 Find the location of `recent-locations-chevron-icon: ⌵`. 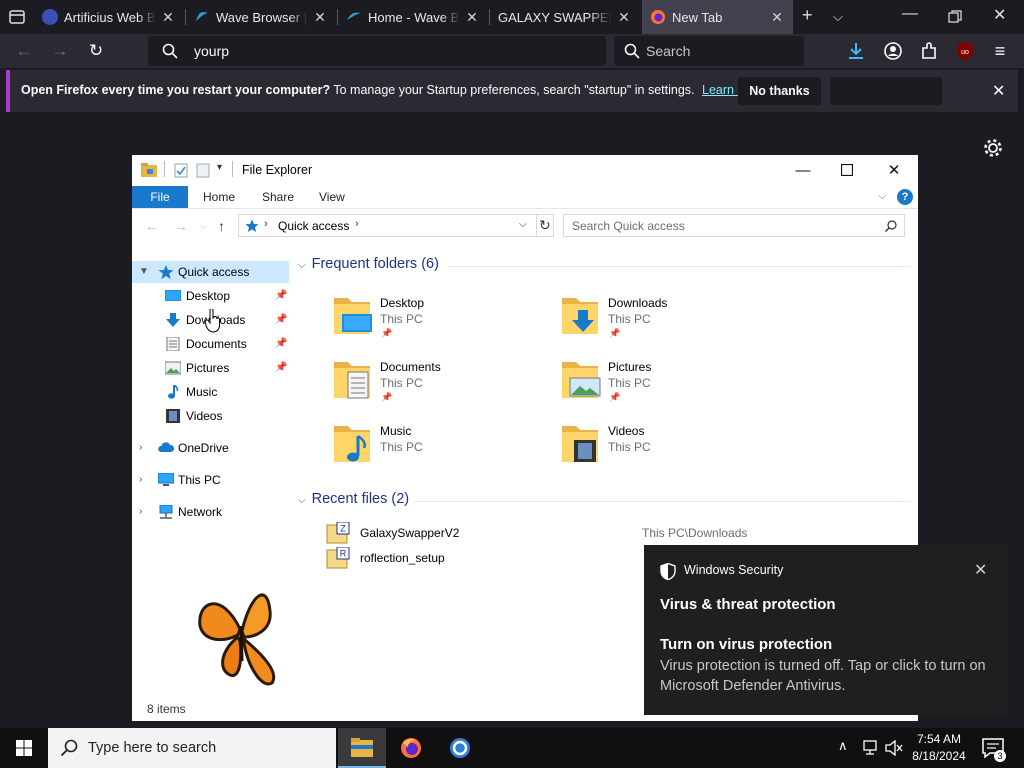

recent-locations-chevron-icon: ⌵ is located at coordinates (203, 226).